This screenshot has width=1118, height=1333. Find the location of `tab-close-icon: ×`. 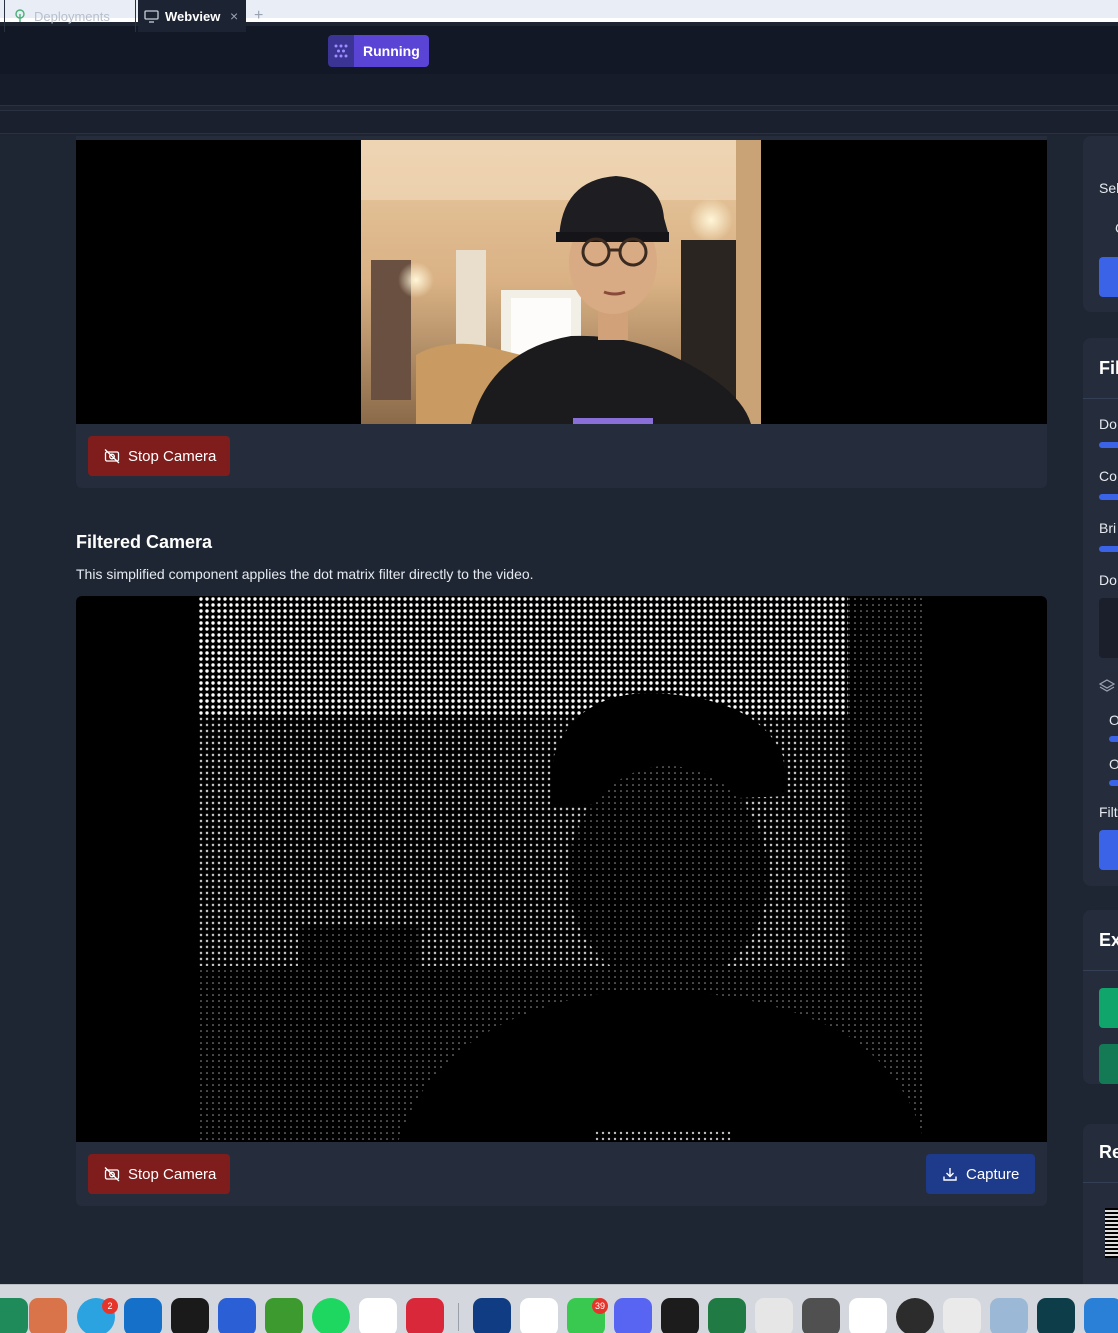

tab-close-icon: × is located at coordinates (234, 16).